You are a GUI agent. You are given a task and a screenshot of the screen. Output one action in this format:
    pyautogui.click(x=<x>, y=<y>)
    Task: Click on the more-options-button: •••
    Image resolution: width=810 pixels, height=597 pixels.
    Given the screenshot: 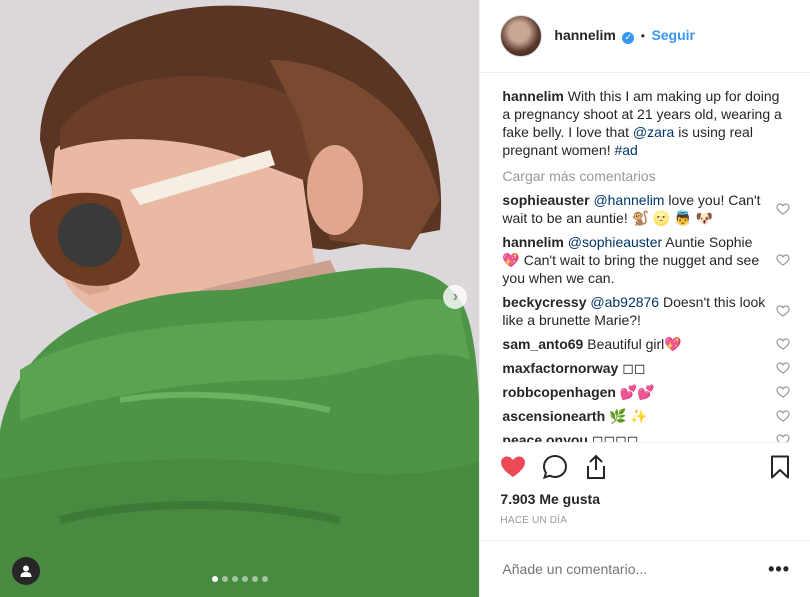 What is the action you would take?
    pyautogui.click(x=779, y=569)
    